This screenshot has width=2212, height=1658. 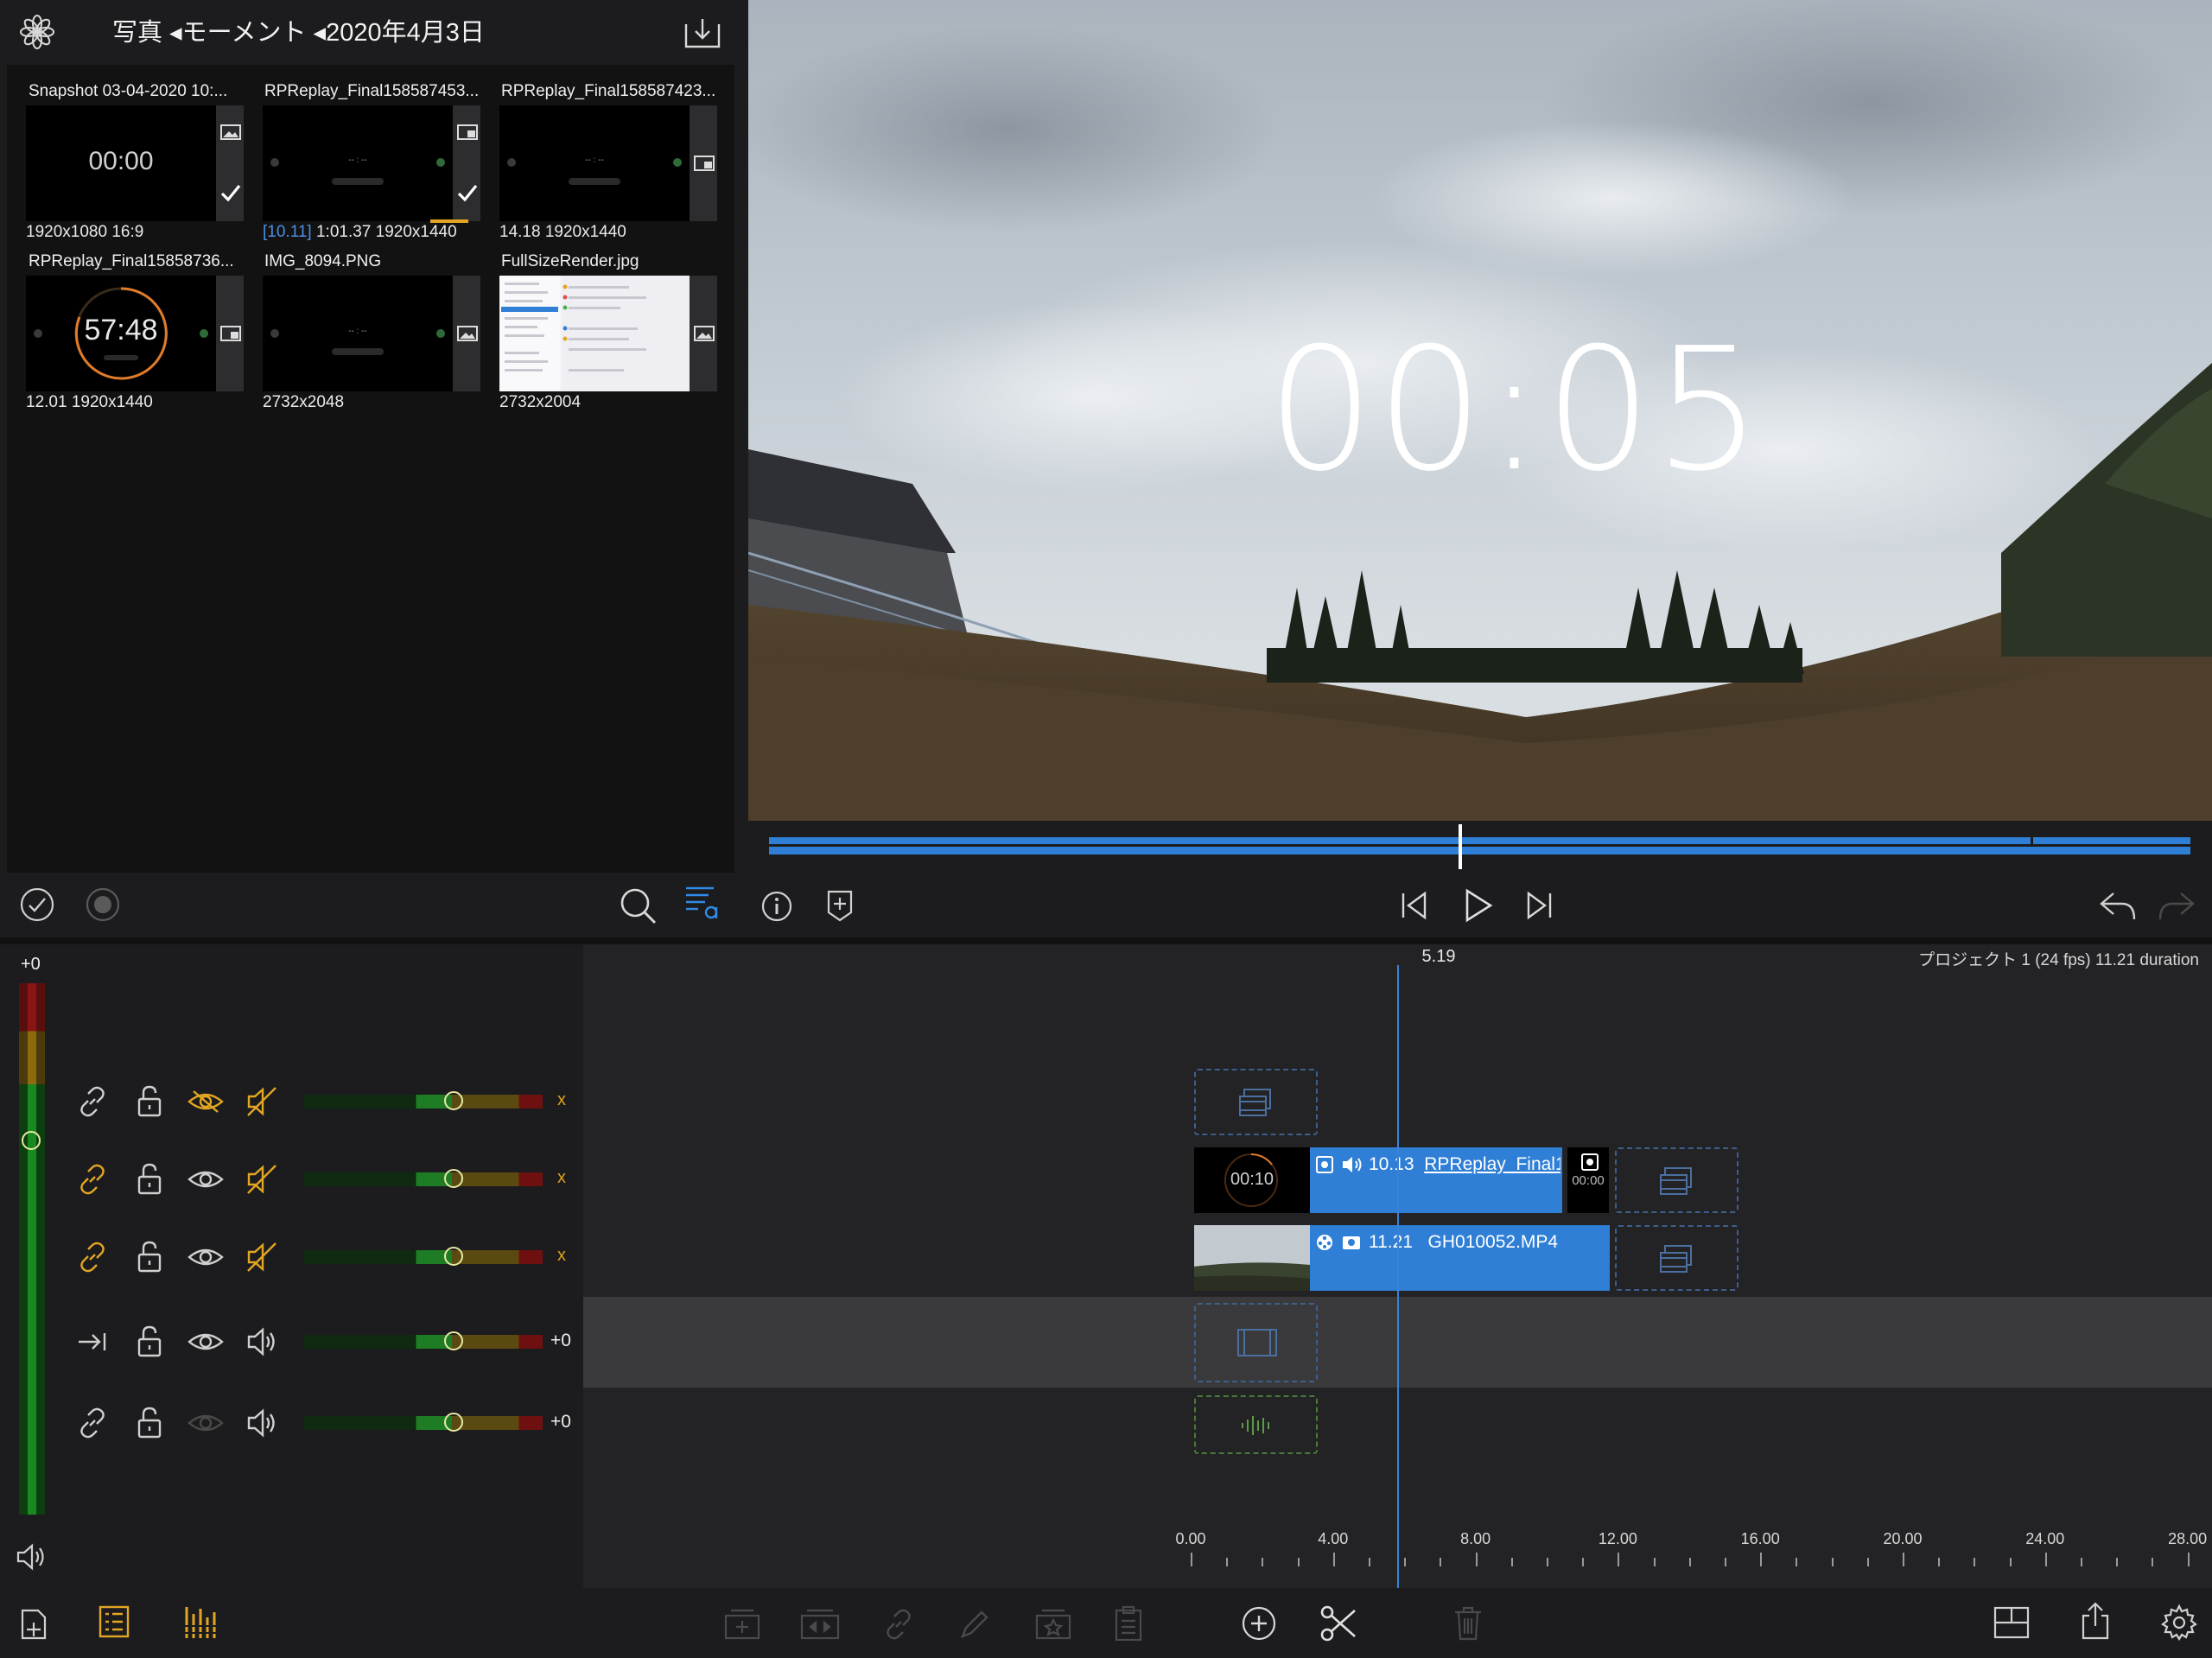 I want to click on sort-icon, so click(x=702, y=903).